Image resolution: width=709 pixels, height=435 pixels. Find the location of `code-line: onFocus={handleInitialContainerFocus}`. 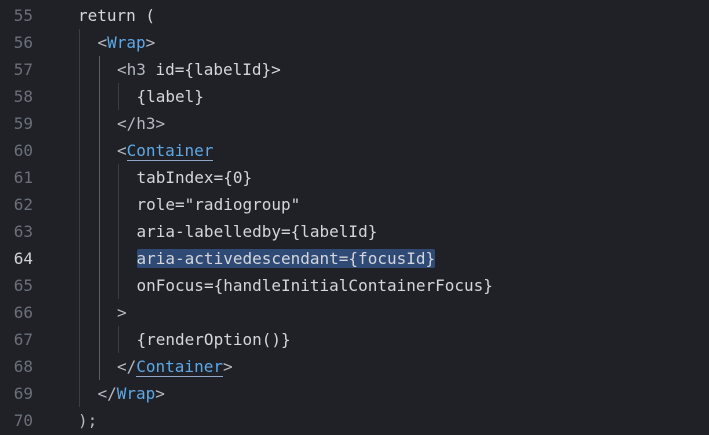

code-line: onFocus={handleInitialContainerFocus} is located at coordinates (315, 285).